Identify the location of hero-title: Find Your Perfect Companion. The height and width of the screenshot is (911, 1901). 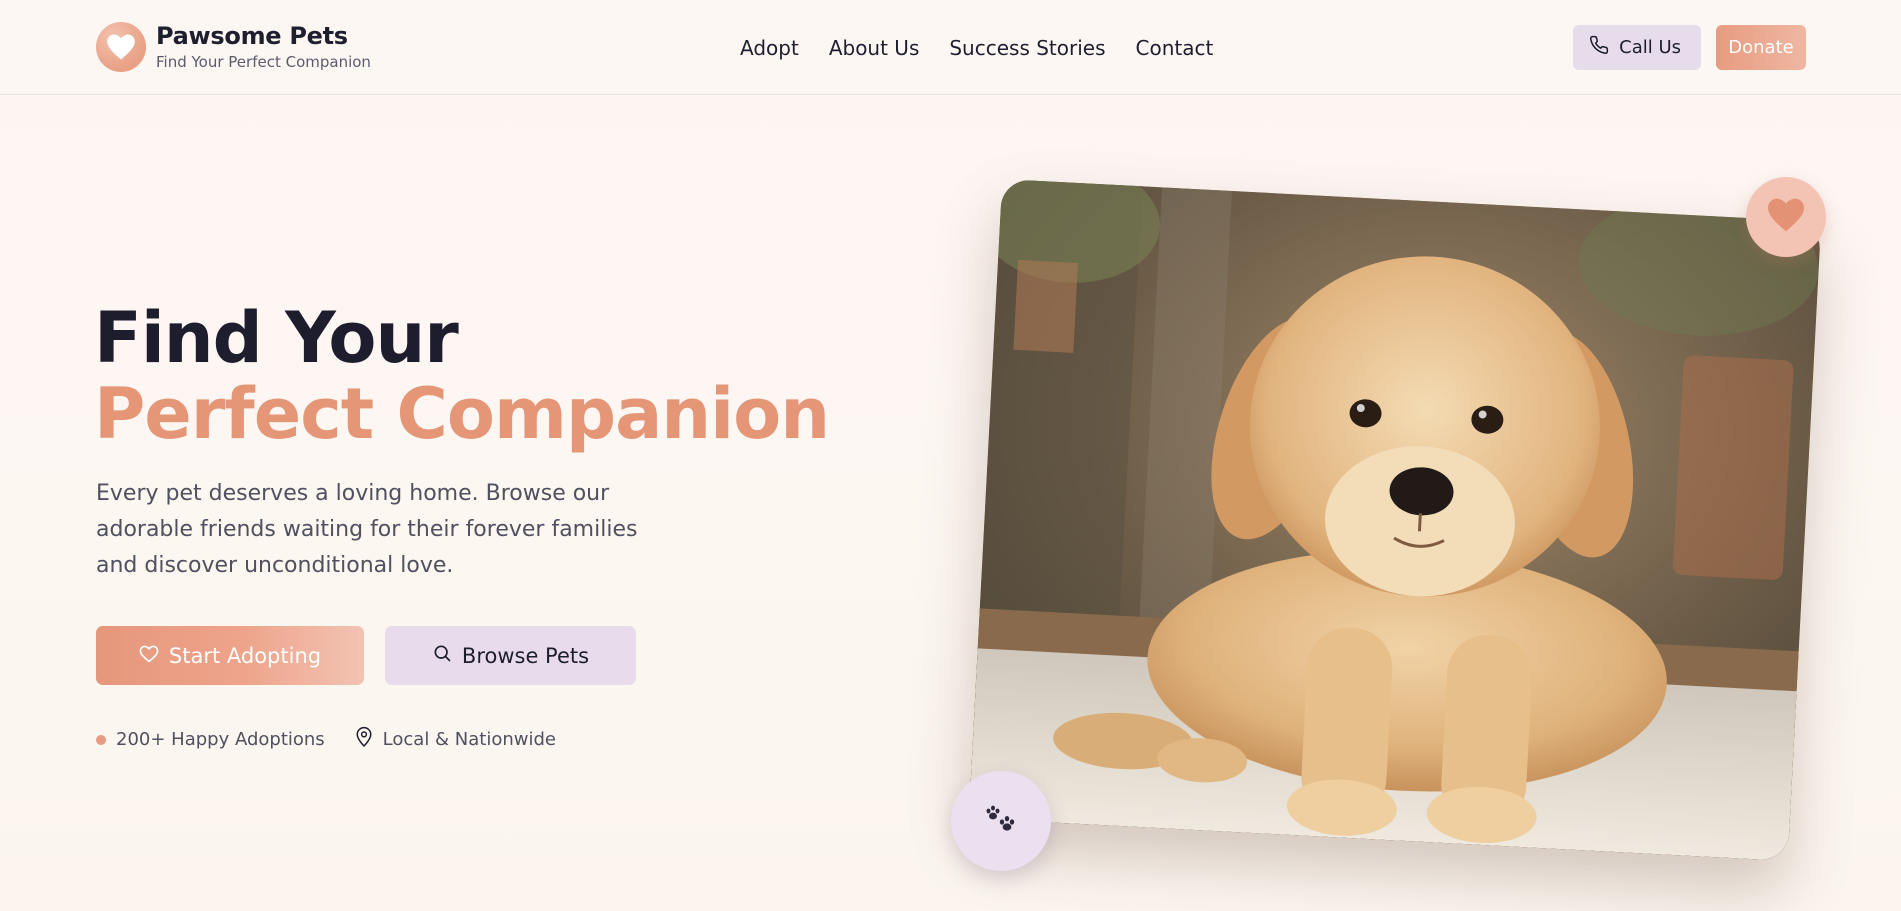
(462, 376).